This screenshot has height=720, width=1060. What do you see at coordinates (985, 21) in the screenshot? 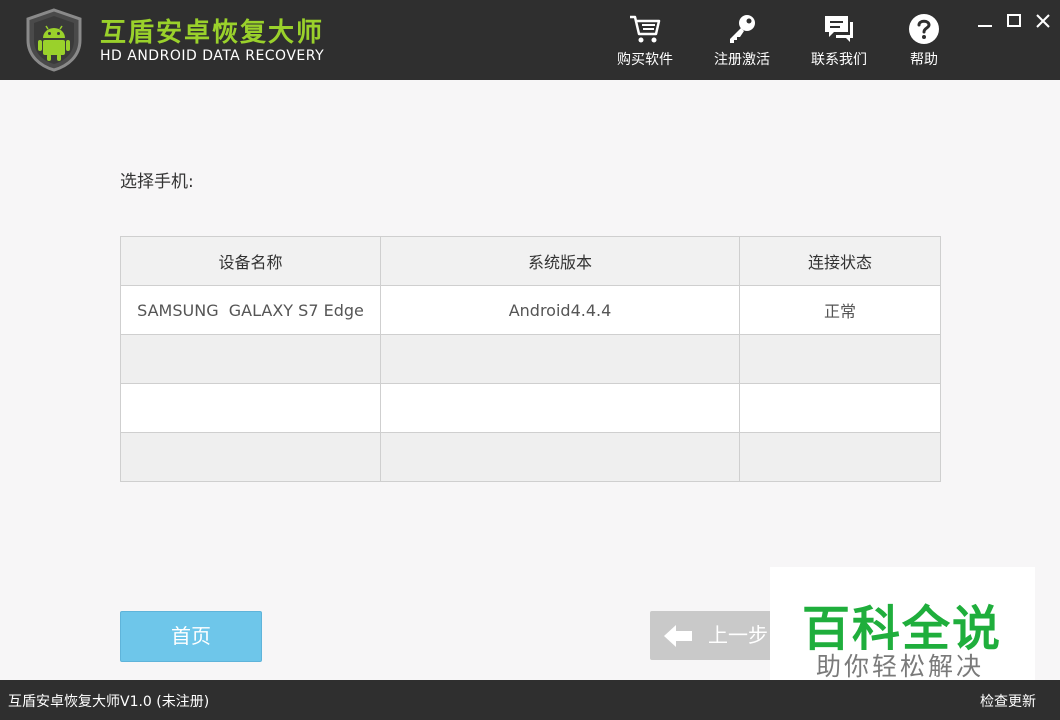
I see `minimize-button` at bounding box center [985, 21].